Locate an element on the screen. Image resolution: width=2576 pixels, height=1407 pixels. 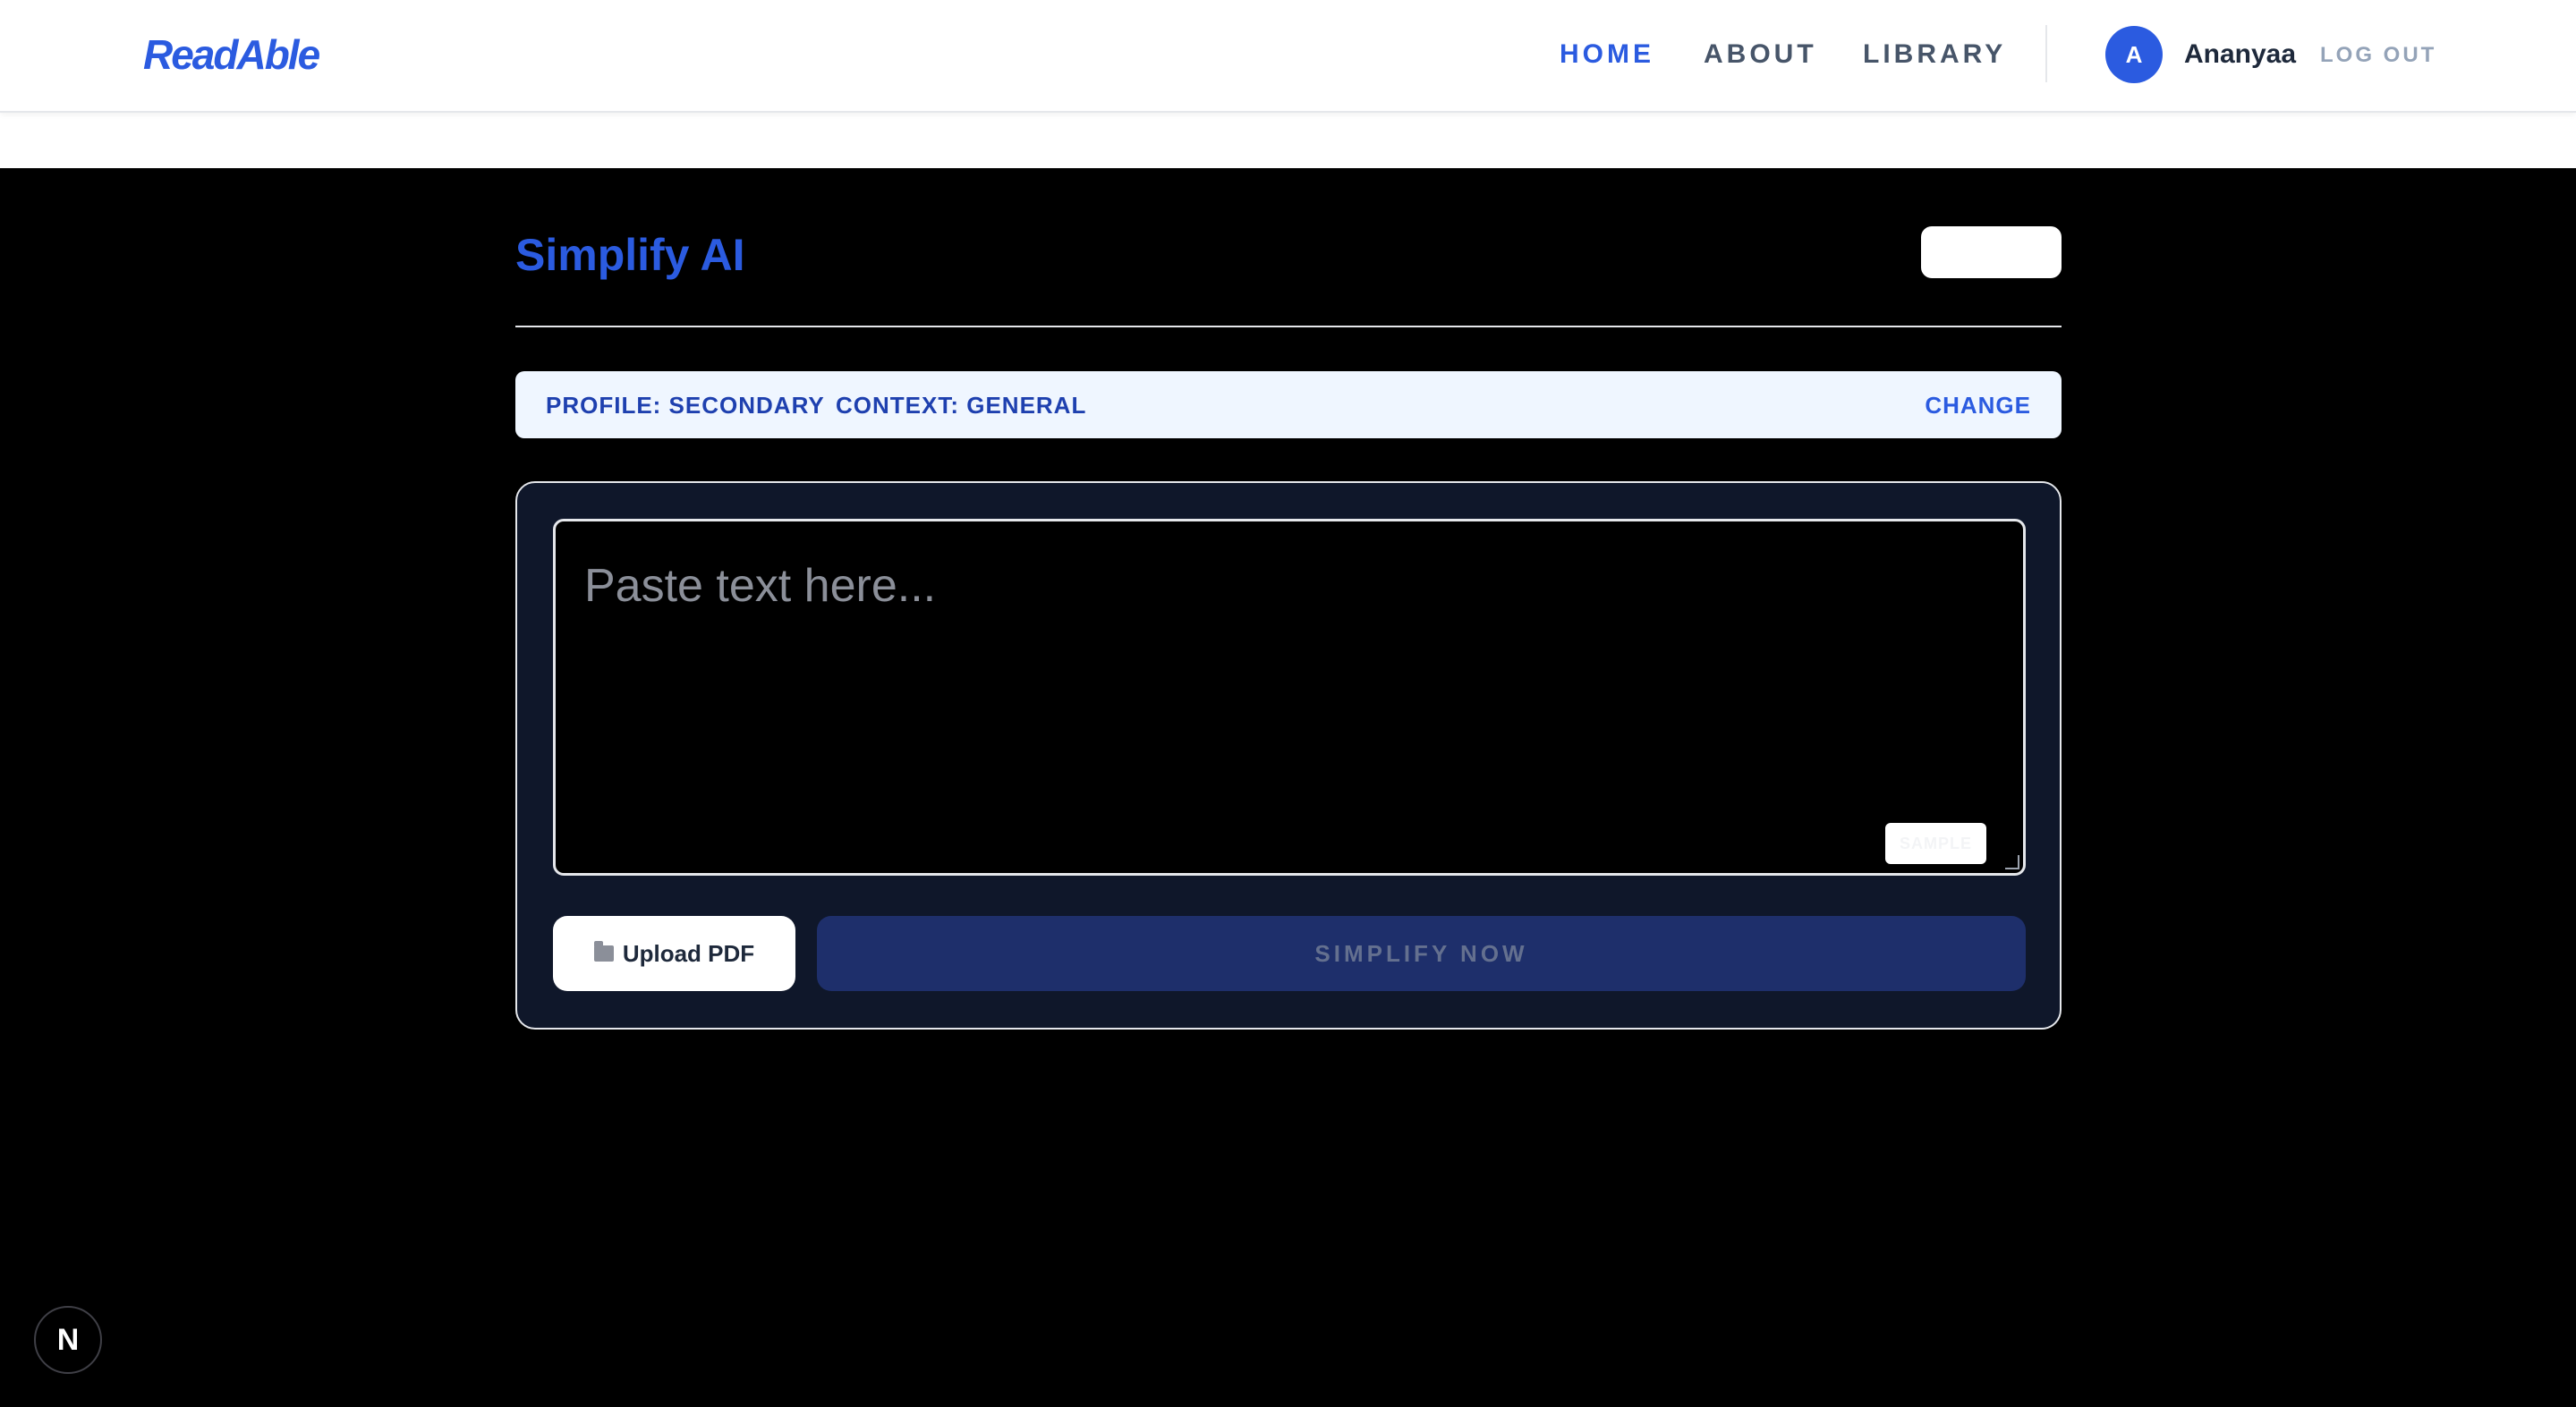
upload-pdf-label: Upload PDF is located at coordinates (688, 953).